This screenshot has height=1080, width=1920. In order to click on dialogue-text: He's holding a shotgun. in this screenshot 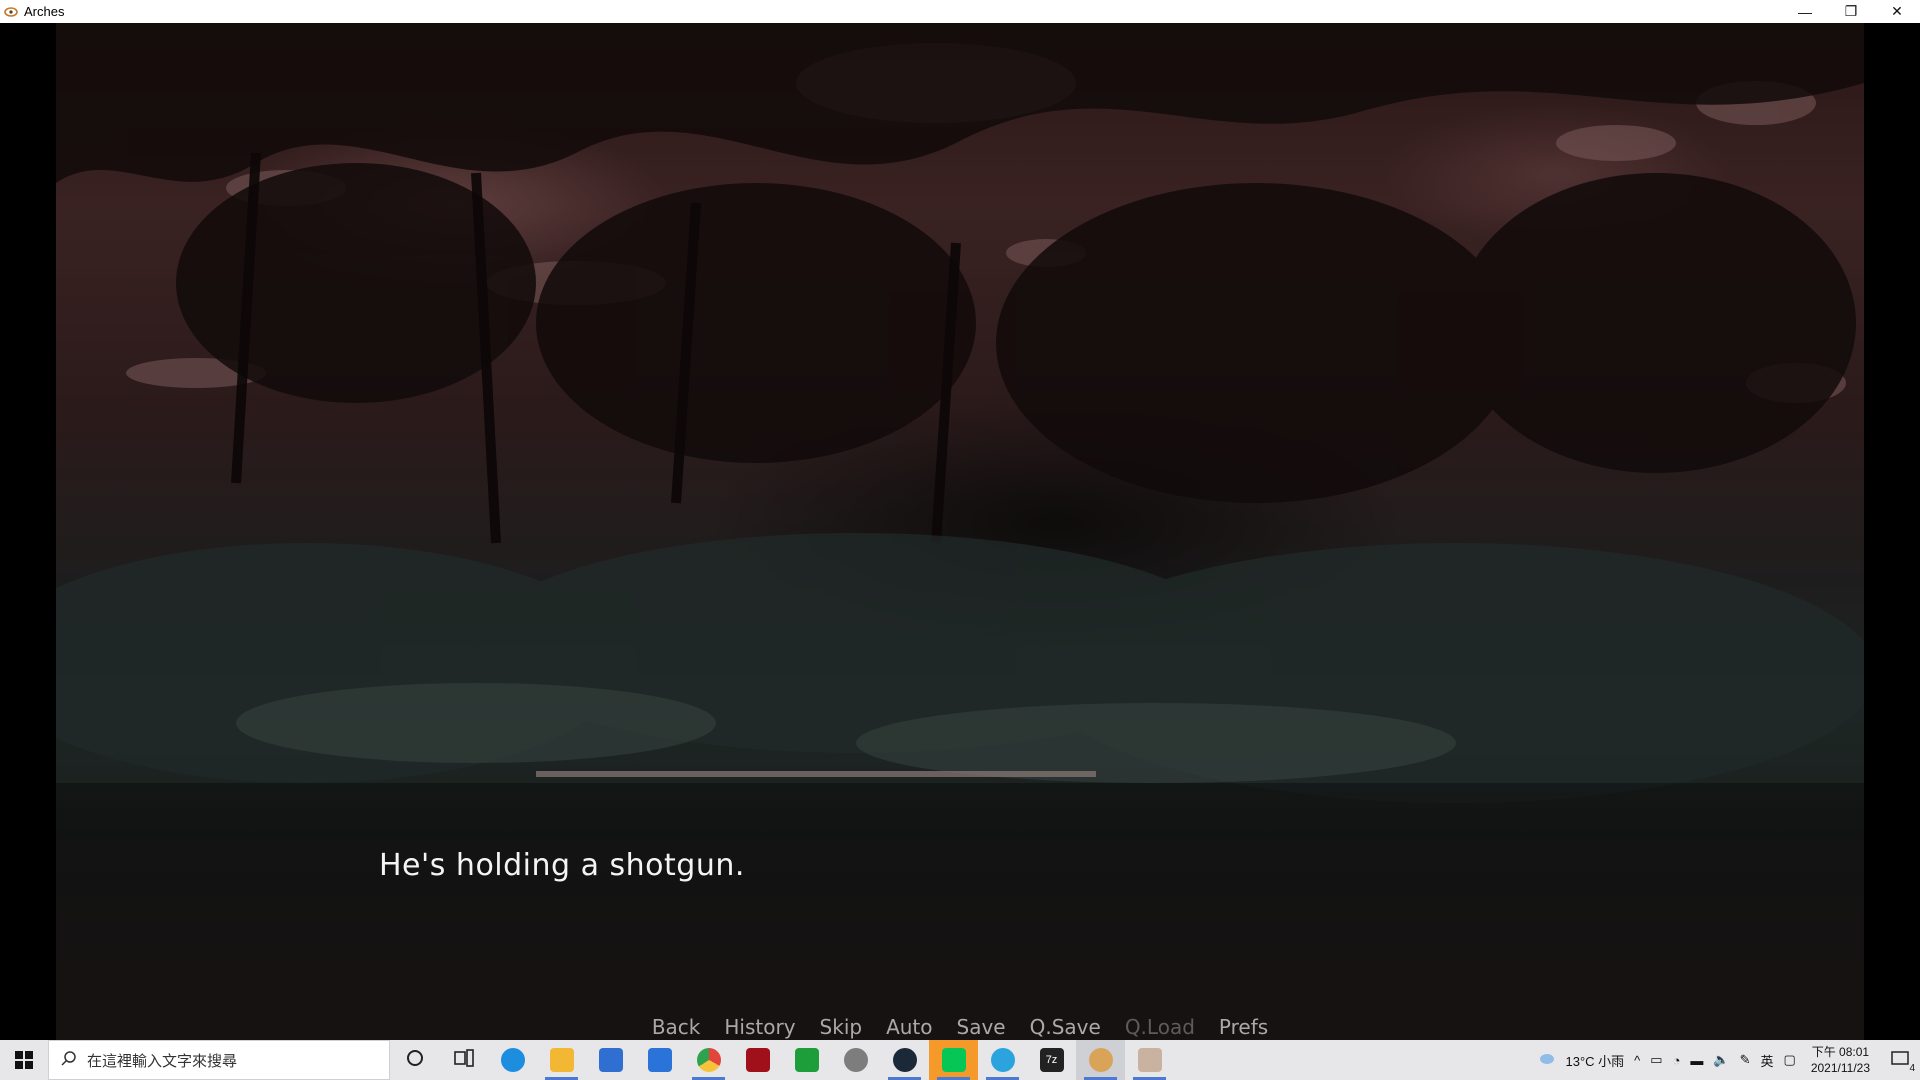, I will do `click(562, 865)`.